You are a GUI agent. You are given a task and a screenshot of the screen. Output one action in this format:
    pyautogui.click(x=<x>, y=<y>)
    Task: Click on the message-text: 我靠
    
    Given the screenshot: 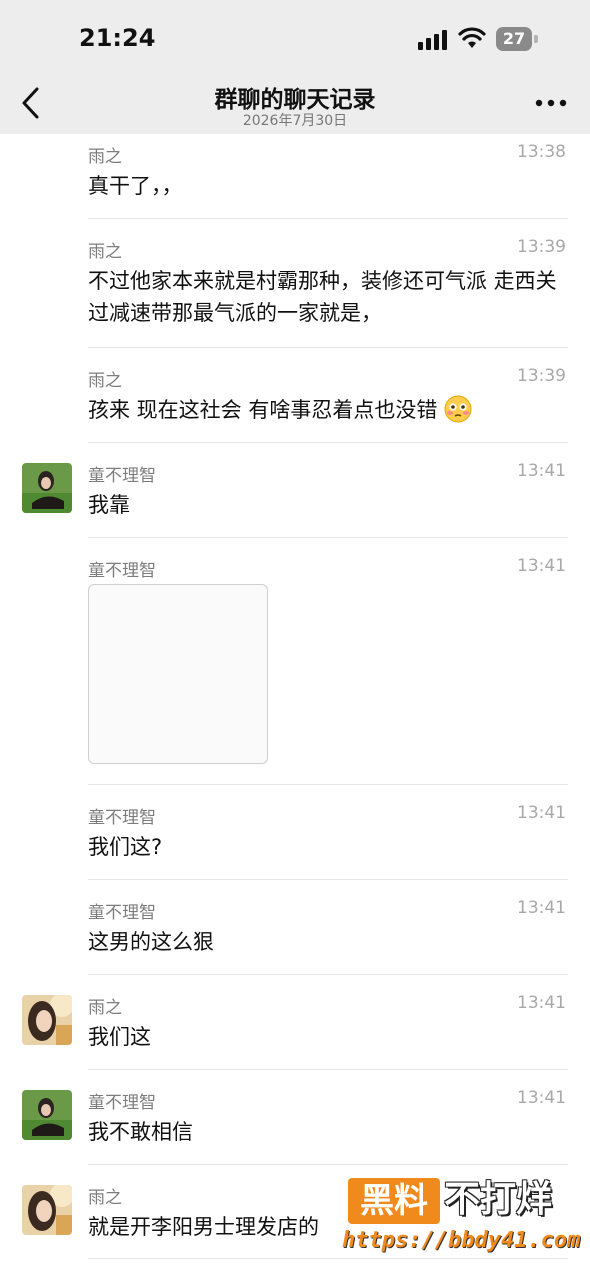 What is the action you would take?
    pyautogui.click(x=109, y=505)
    